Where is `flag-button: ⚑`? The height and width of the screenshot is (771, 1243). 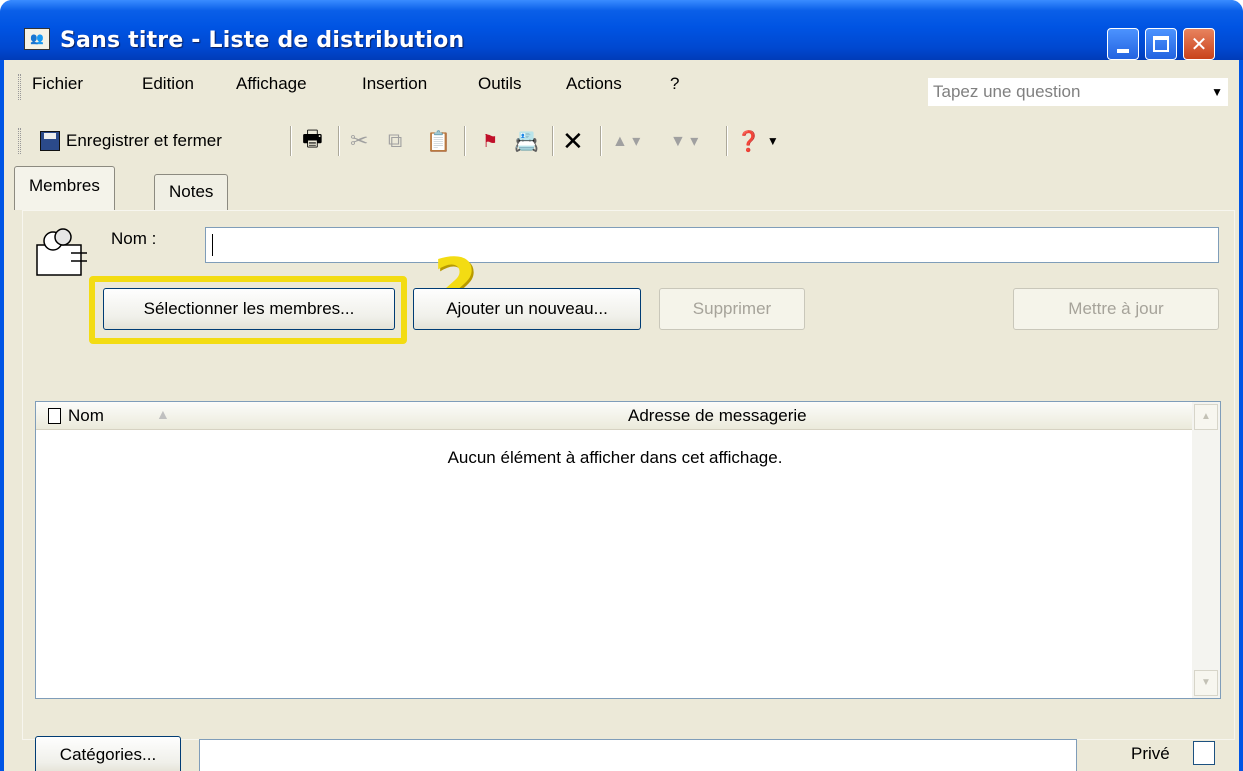
flag-button: ⚑ is located at coordinates (490, 141).